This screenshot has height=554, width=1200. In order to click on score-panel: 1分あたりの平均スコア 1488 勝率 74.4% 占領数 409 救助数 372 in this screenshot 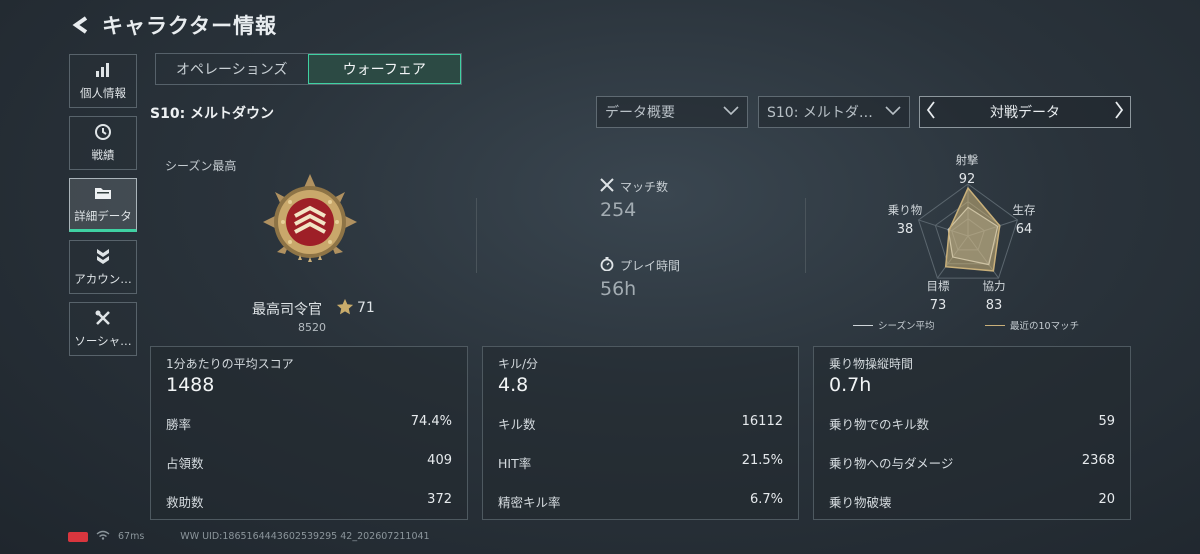, I will do `click(309, 433)`.